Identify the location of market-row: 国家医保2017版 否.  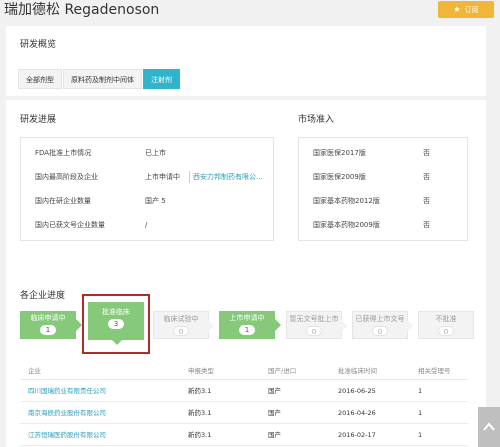
(384, 153).